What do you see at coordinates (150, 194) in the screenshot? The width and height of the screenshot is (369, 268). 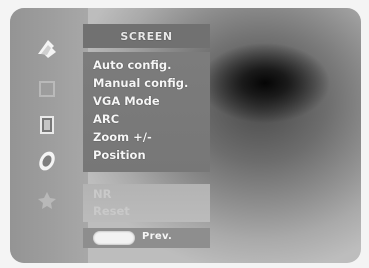 I see `menu-item-nr: NR` at bounding box center [150, 194].